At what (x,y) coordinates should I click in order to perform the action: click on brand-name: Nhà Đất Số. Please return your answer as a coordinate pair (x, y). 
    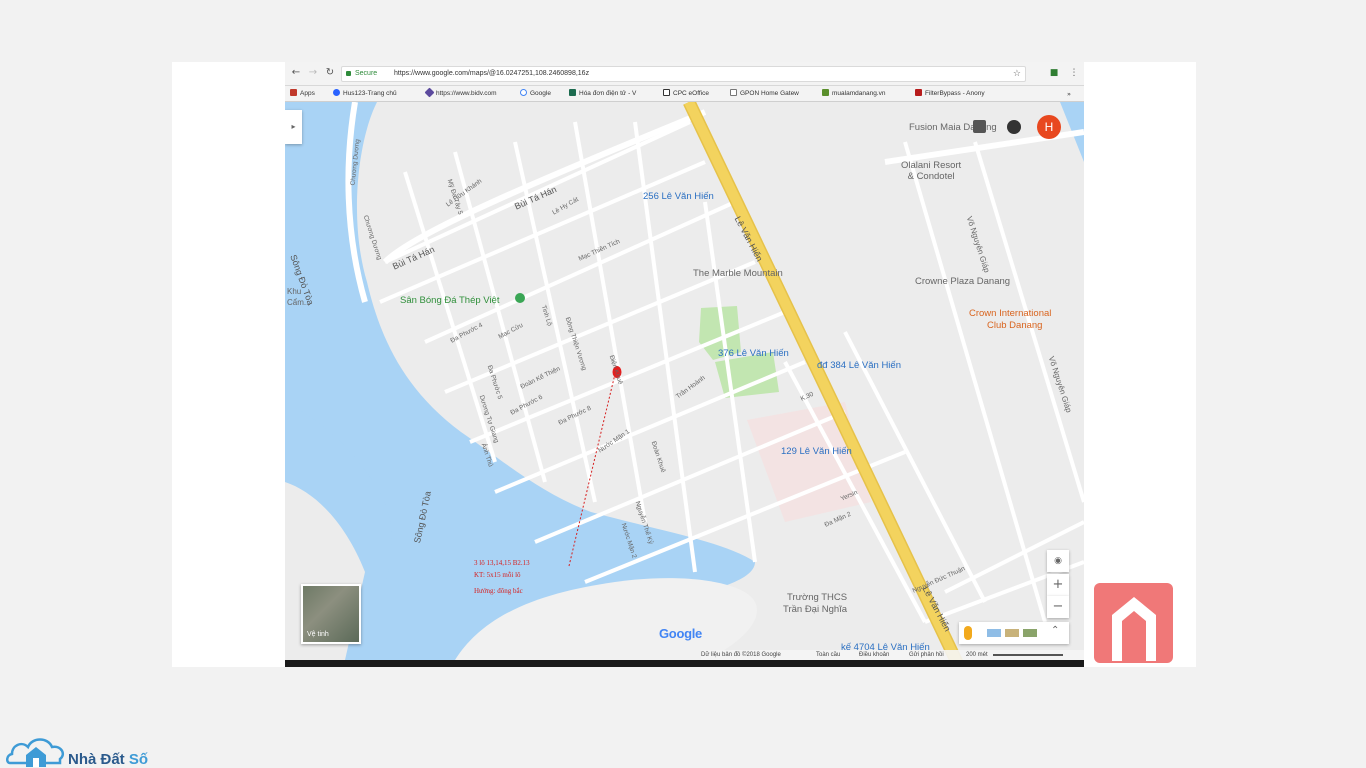
    Looking at the image, I should click on (108, 759).